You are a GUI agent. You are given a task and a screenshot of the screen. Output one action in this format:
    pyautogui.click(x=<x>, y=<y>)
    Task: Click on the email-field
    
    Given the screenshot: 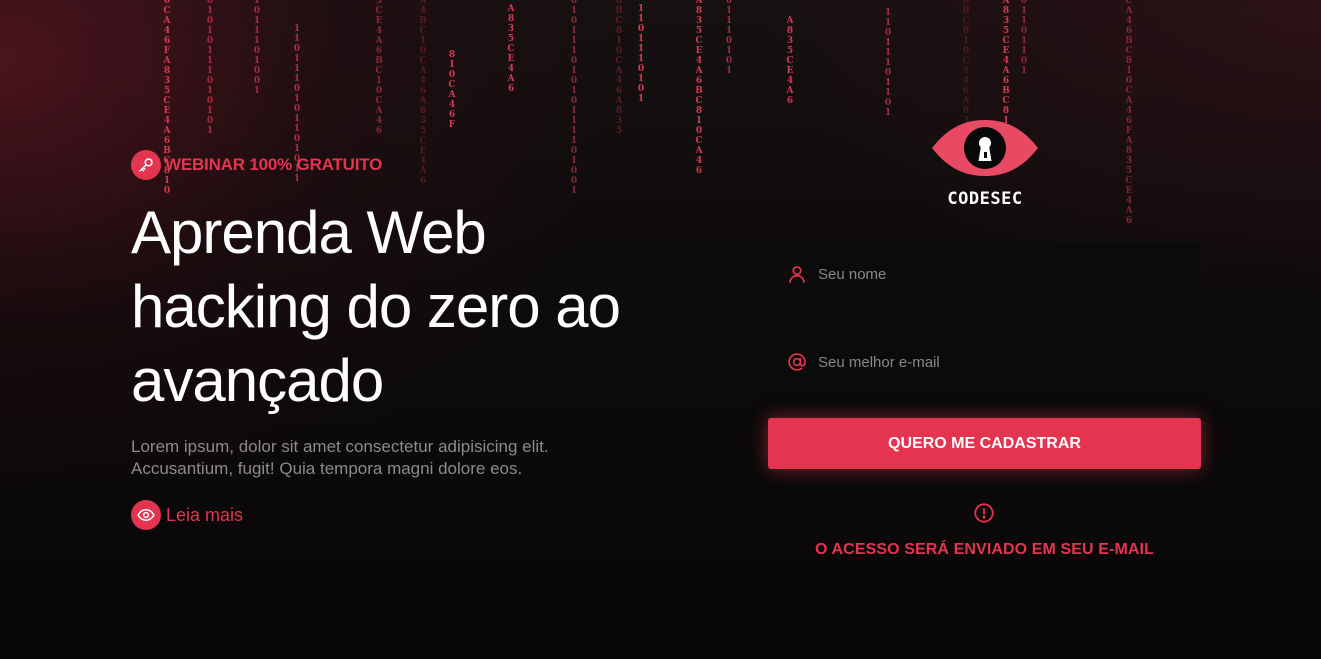 What is the action you would take?
    pyautogui.click(x=984, y=362)
    